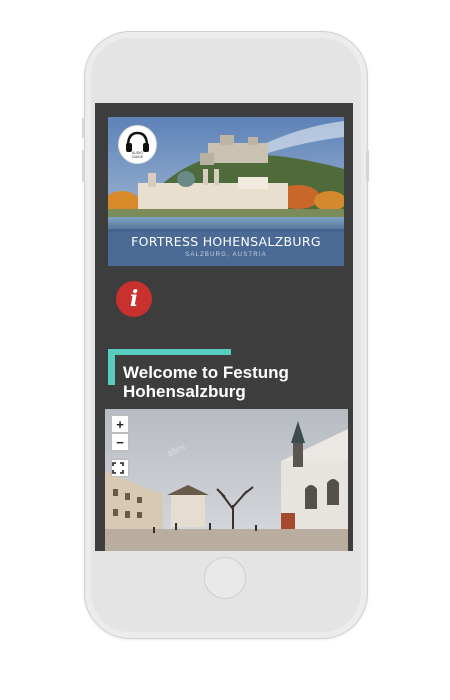 The image size is (450, 700). What do you see at coordinates (226, 241) in the screenshot?
I see `hero-title: FORTRESS HOHENSALZBURG` at bounding box center [226, 241].